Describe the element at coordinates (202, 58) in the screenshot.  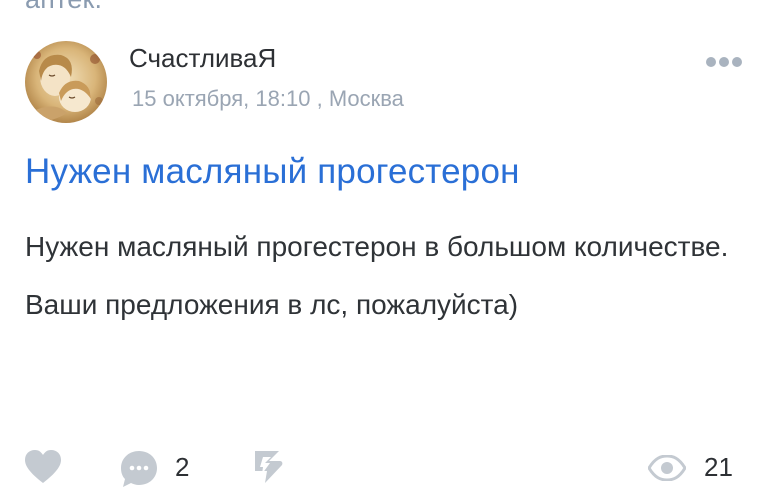
I see `author-name: СчастливаЯ` at that location.